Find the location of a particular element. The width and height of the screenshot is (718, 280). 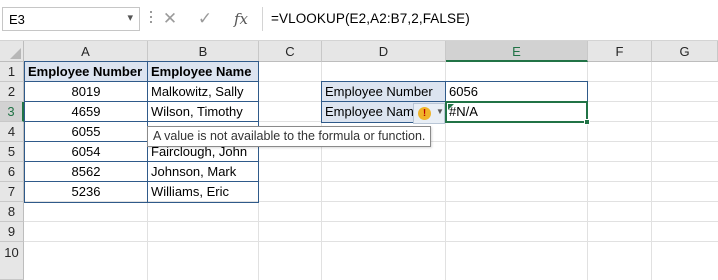

formula-bar: E3 ▾ ✕ ✓ fx =VLOOKUP(E2,A2:B7,2,FALSE) is located at coordinates (359, 20).